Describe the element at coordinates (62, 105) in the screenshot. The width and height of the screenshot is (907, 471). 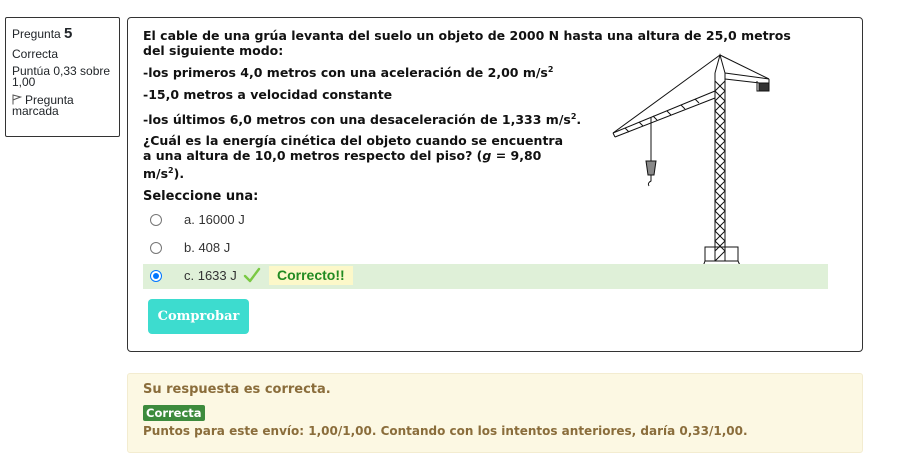
I see `flag-question-toggle: Pregunta marcada` at that location.